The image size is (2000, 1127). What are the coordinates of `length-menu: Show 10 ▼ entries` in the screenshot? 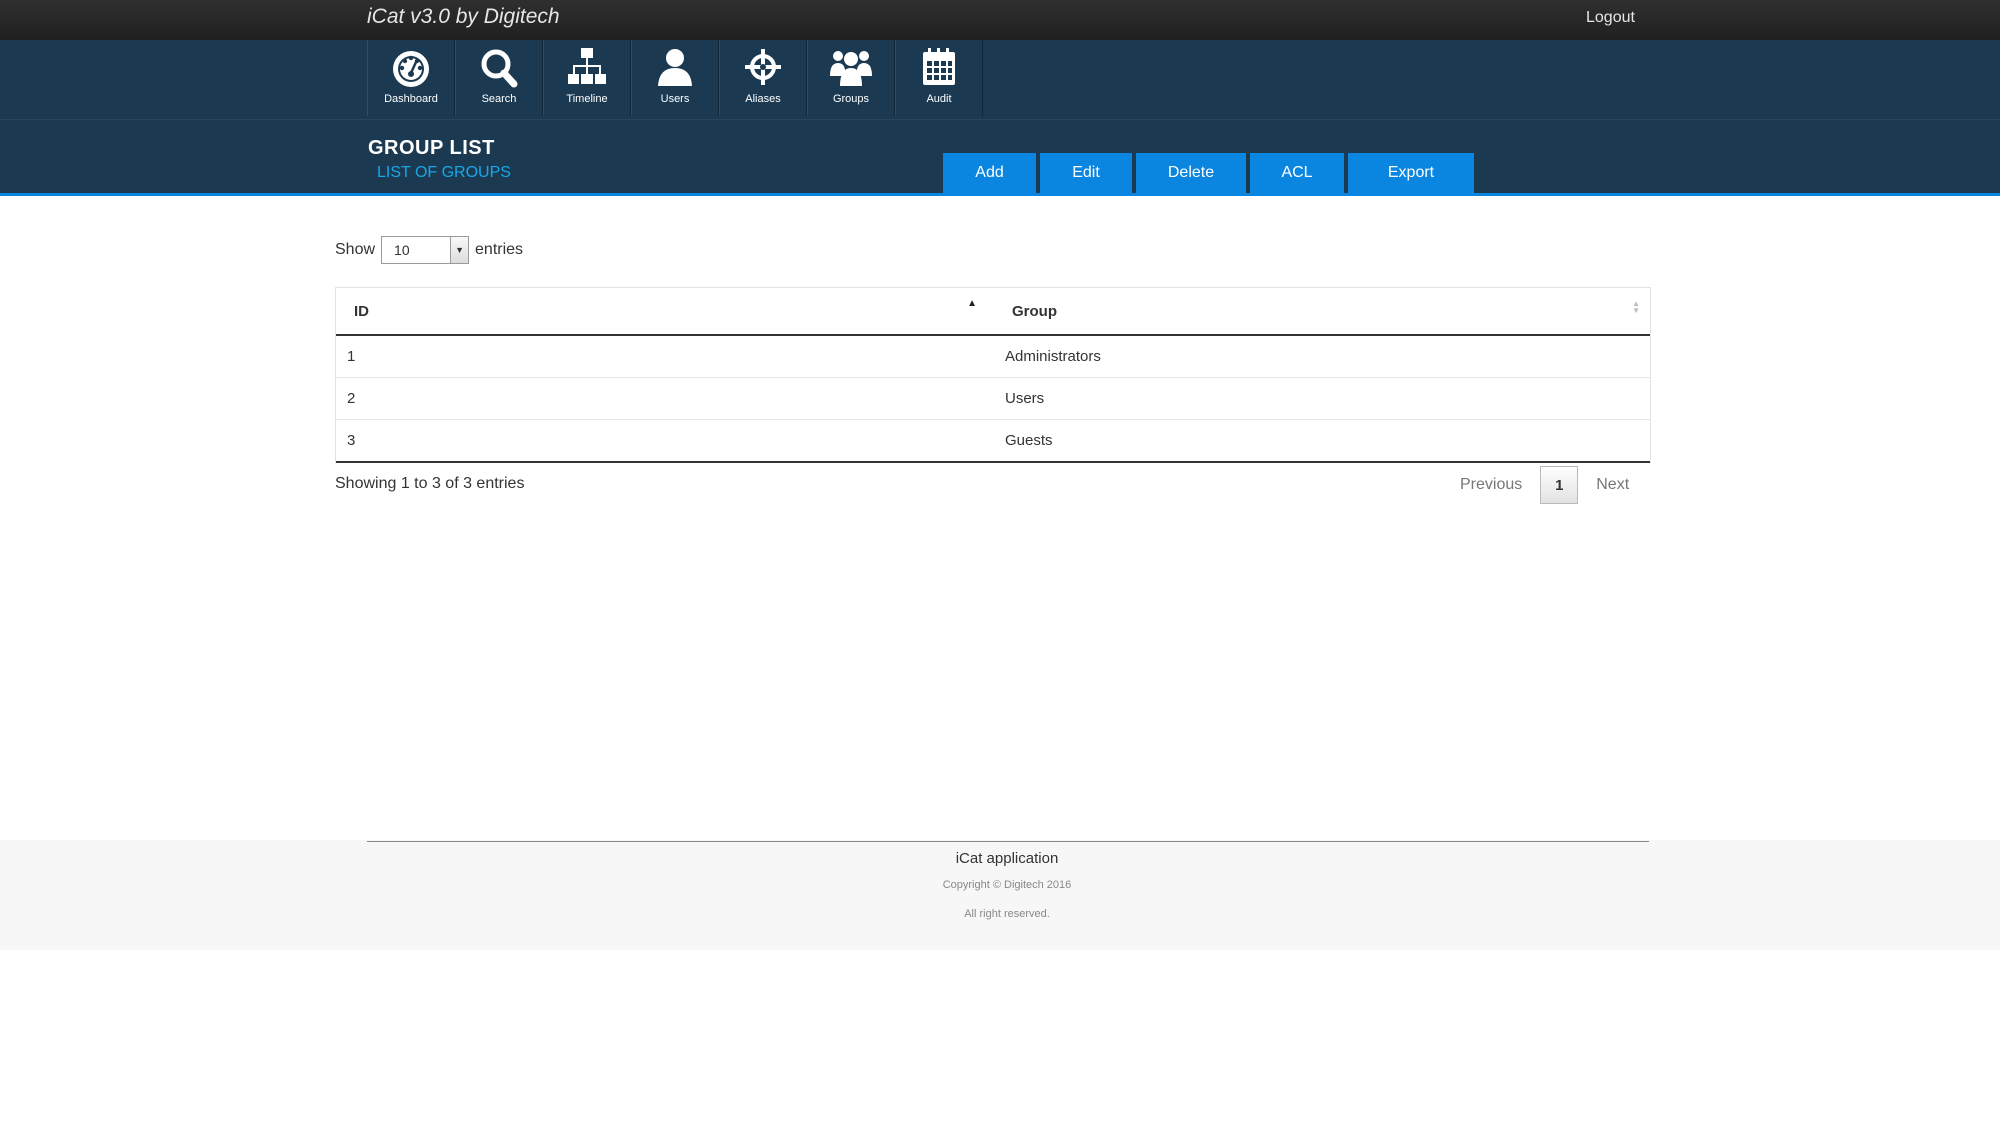 It's located at (429, 250).